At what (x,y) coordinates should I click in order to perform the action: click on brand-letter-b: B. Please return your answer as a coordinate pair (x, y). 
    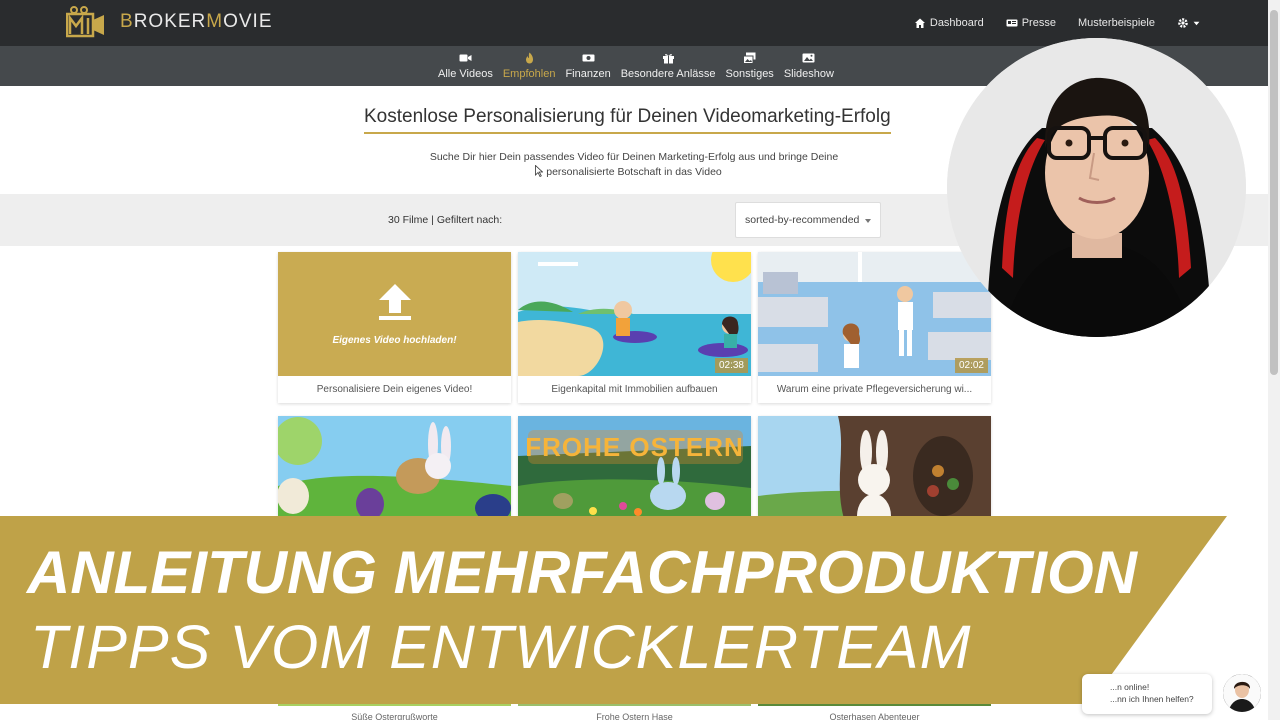
    Looking at the image, I should click on (127, 21).